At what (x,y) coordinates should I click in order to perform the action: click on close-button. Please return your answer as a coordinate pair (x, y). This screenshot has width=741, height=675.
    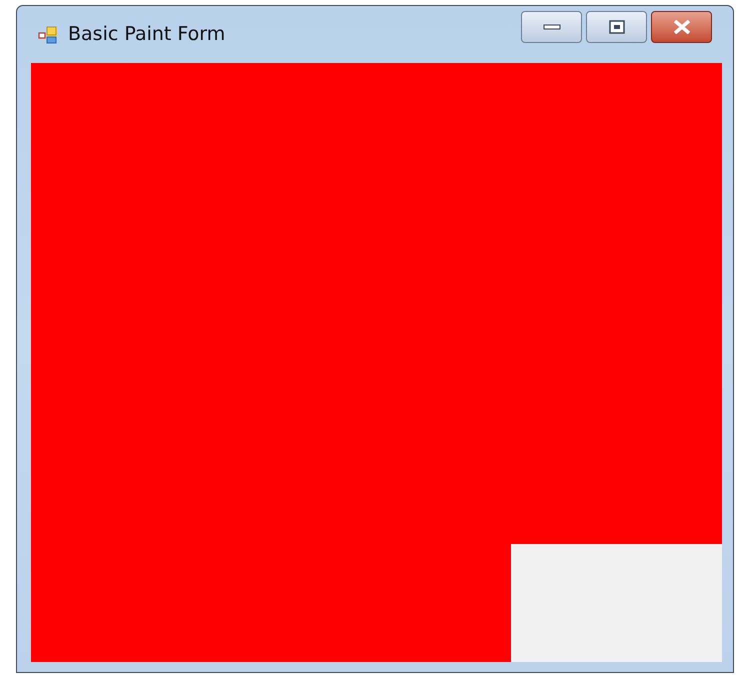
    Looking at the image, I should click on (681, 26).